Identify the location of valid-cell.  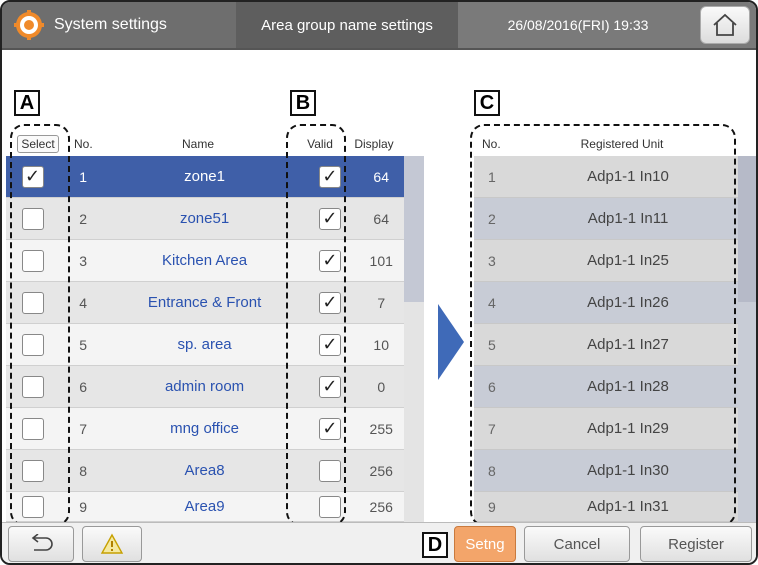
(329, 470).